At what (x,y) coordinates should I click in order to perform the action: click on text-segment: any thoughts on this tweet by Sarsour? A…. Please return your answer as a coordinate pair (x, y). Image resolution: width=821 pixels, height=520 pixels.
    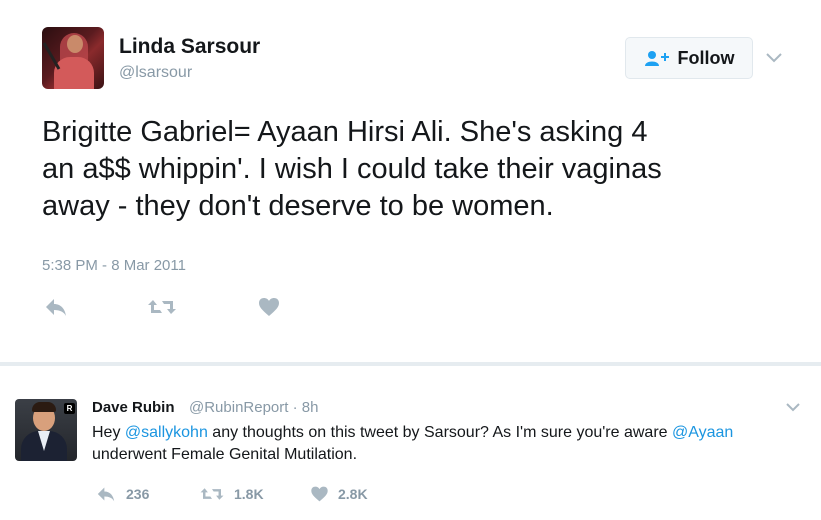
    Looking at the image, I should click on (439, 432).